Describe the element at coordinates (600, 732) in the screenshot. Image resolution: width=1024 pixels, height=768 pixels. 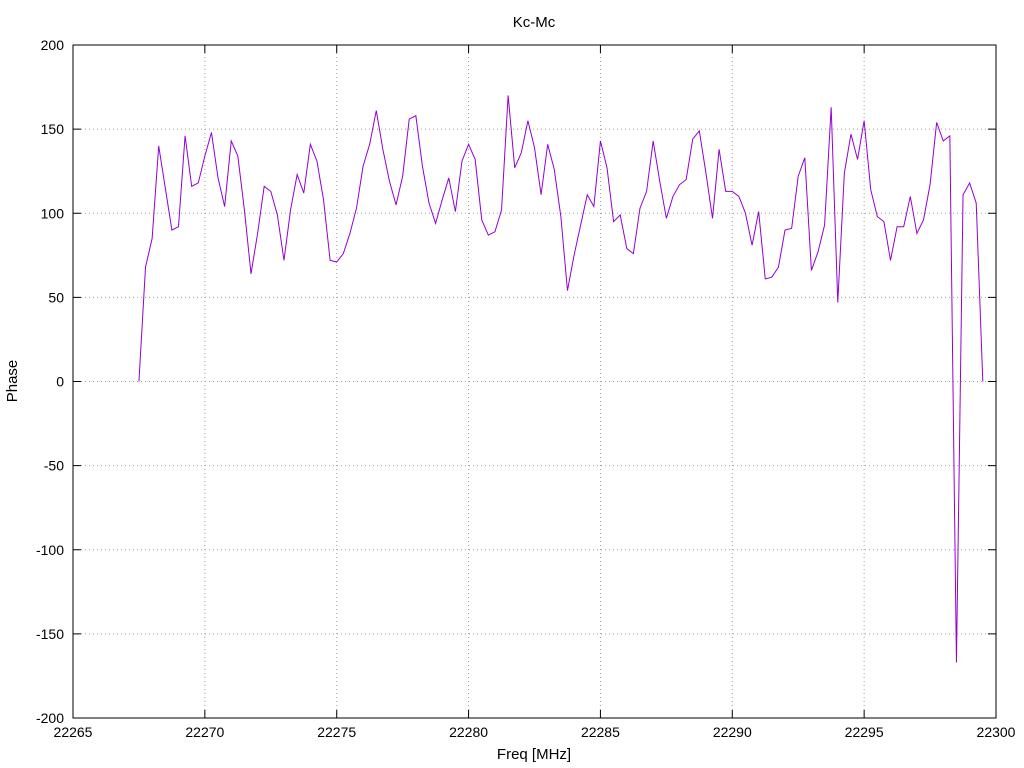
I see `x-tick-label: 22285` at that location.